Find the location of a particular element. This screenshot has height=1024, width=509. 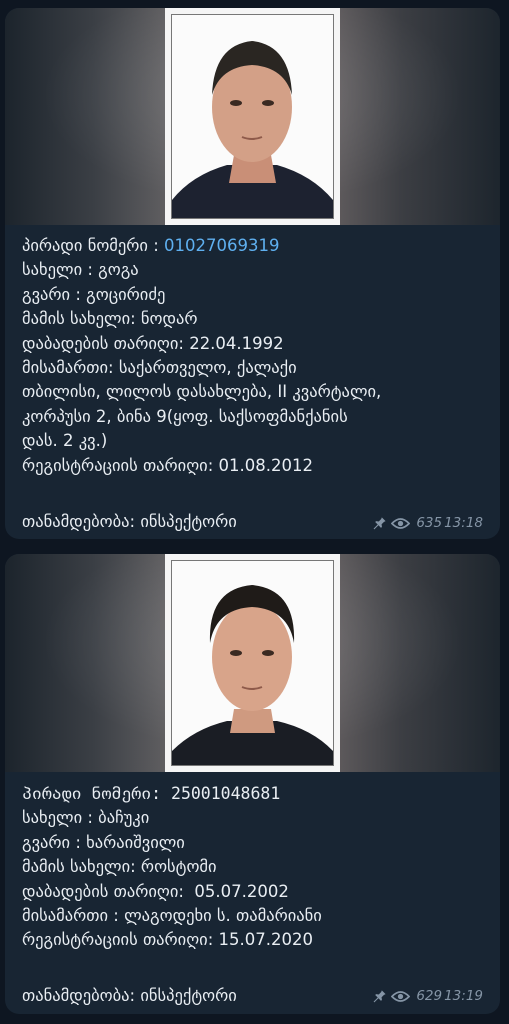

address-line: მისამართი: საქართველო, ქალაქი is located at coordinates (159, 368).